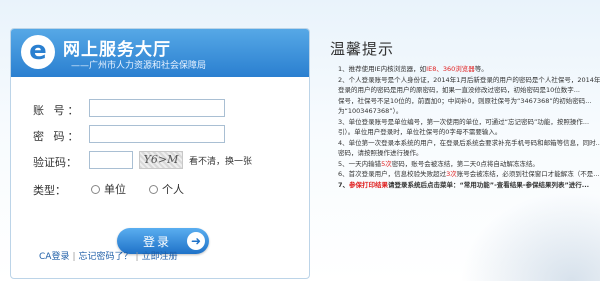 The height and width of the screenshot is (281, 600). I want to click on notice-item: 为“1003467368”）。, so click(469, 111).